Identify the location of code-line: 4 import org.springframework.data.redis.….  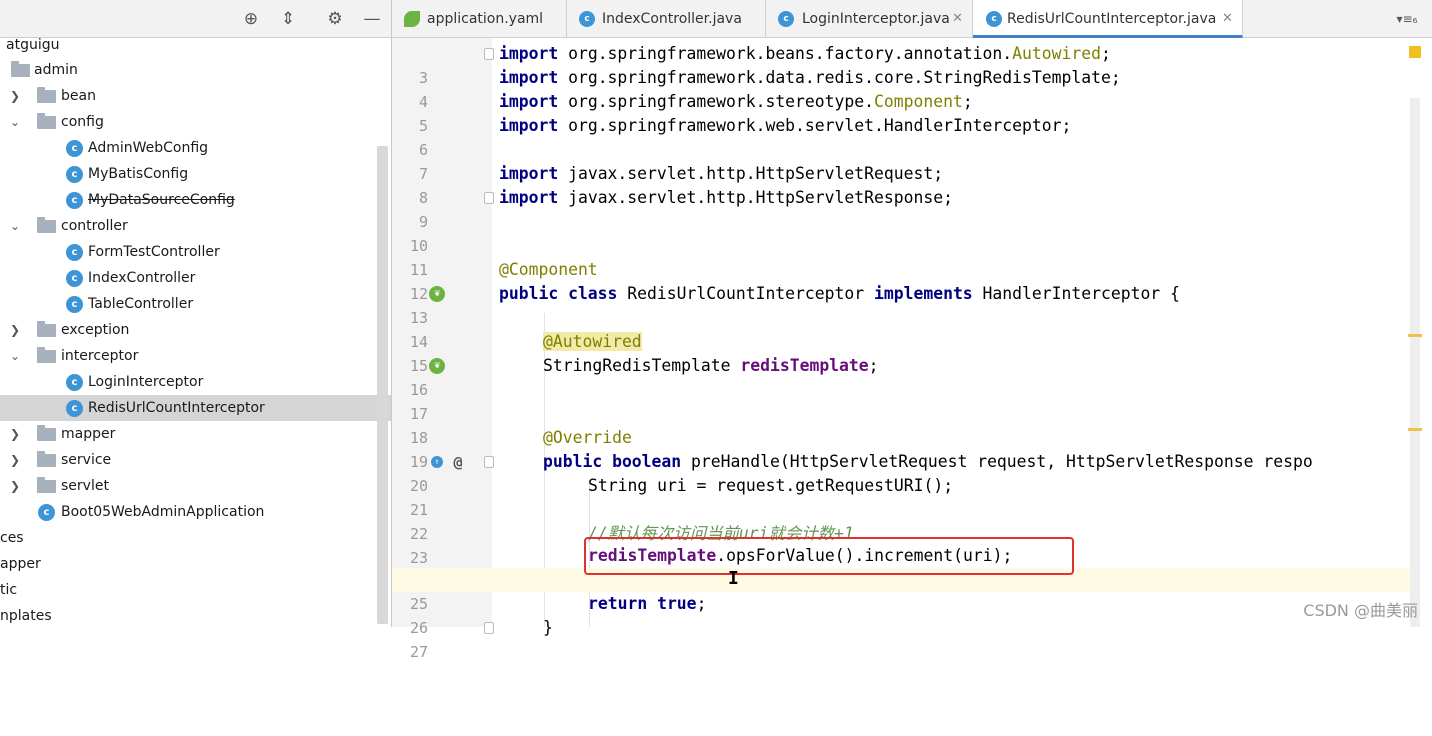
(902, 88).